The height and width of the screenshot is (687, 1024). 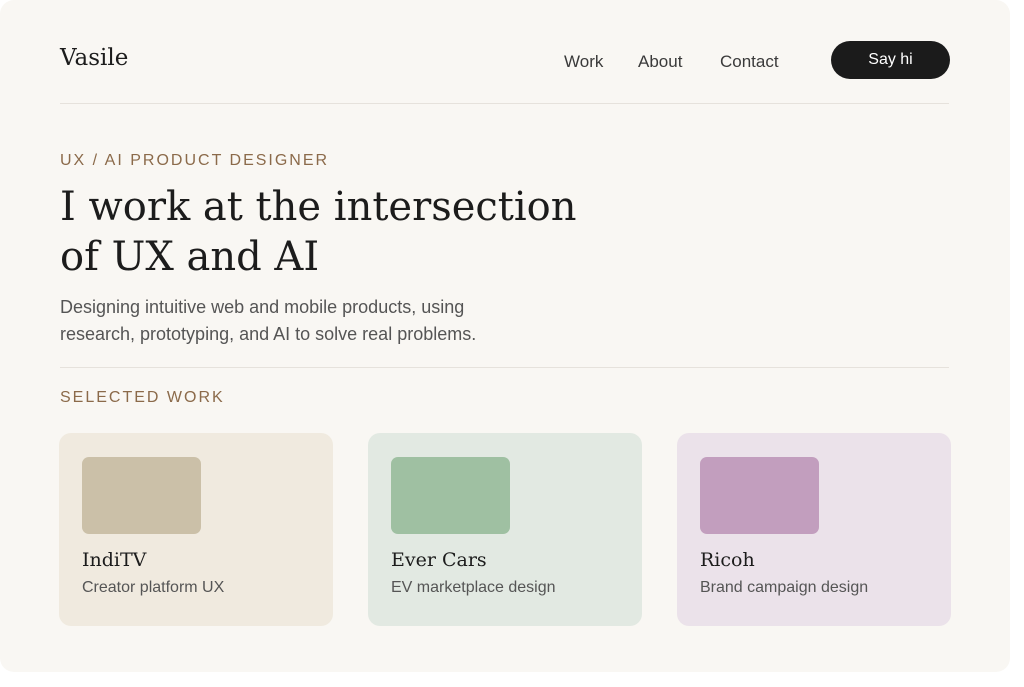 I want to click on project-card-ever-cars: Ever Cars EV marketplace design, so click(x=505, y=529).